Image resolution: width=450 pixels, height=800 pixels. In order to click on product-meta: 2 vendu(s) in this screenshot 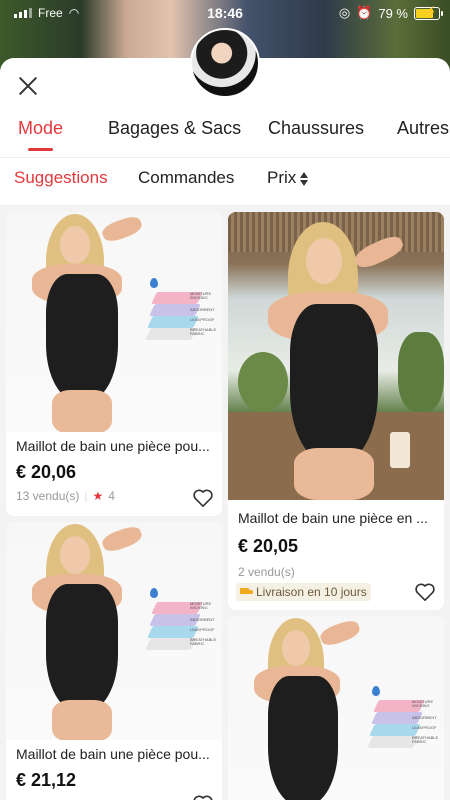, I will do `click(336, 572)`.